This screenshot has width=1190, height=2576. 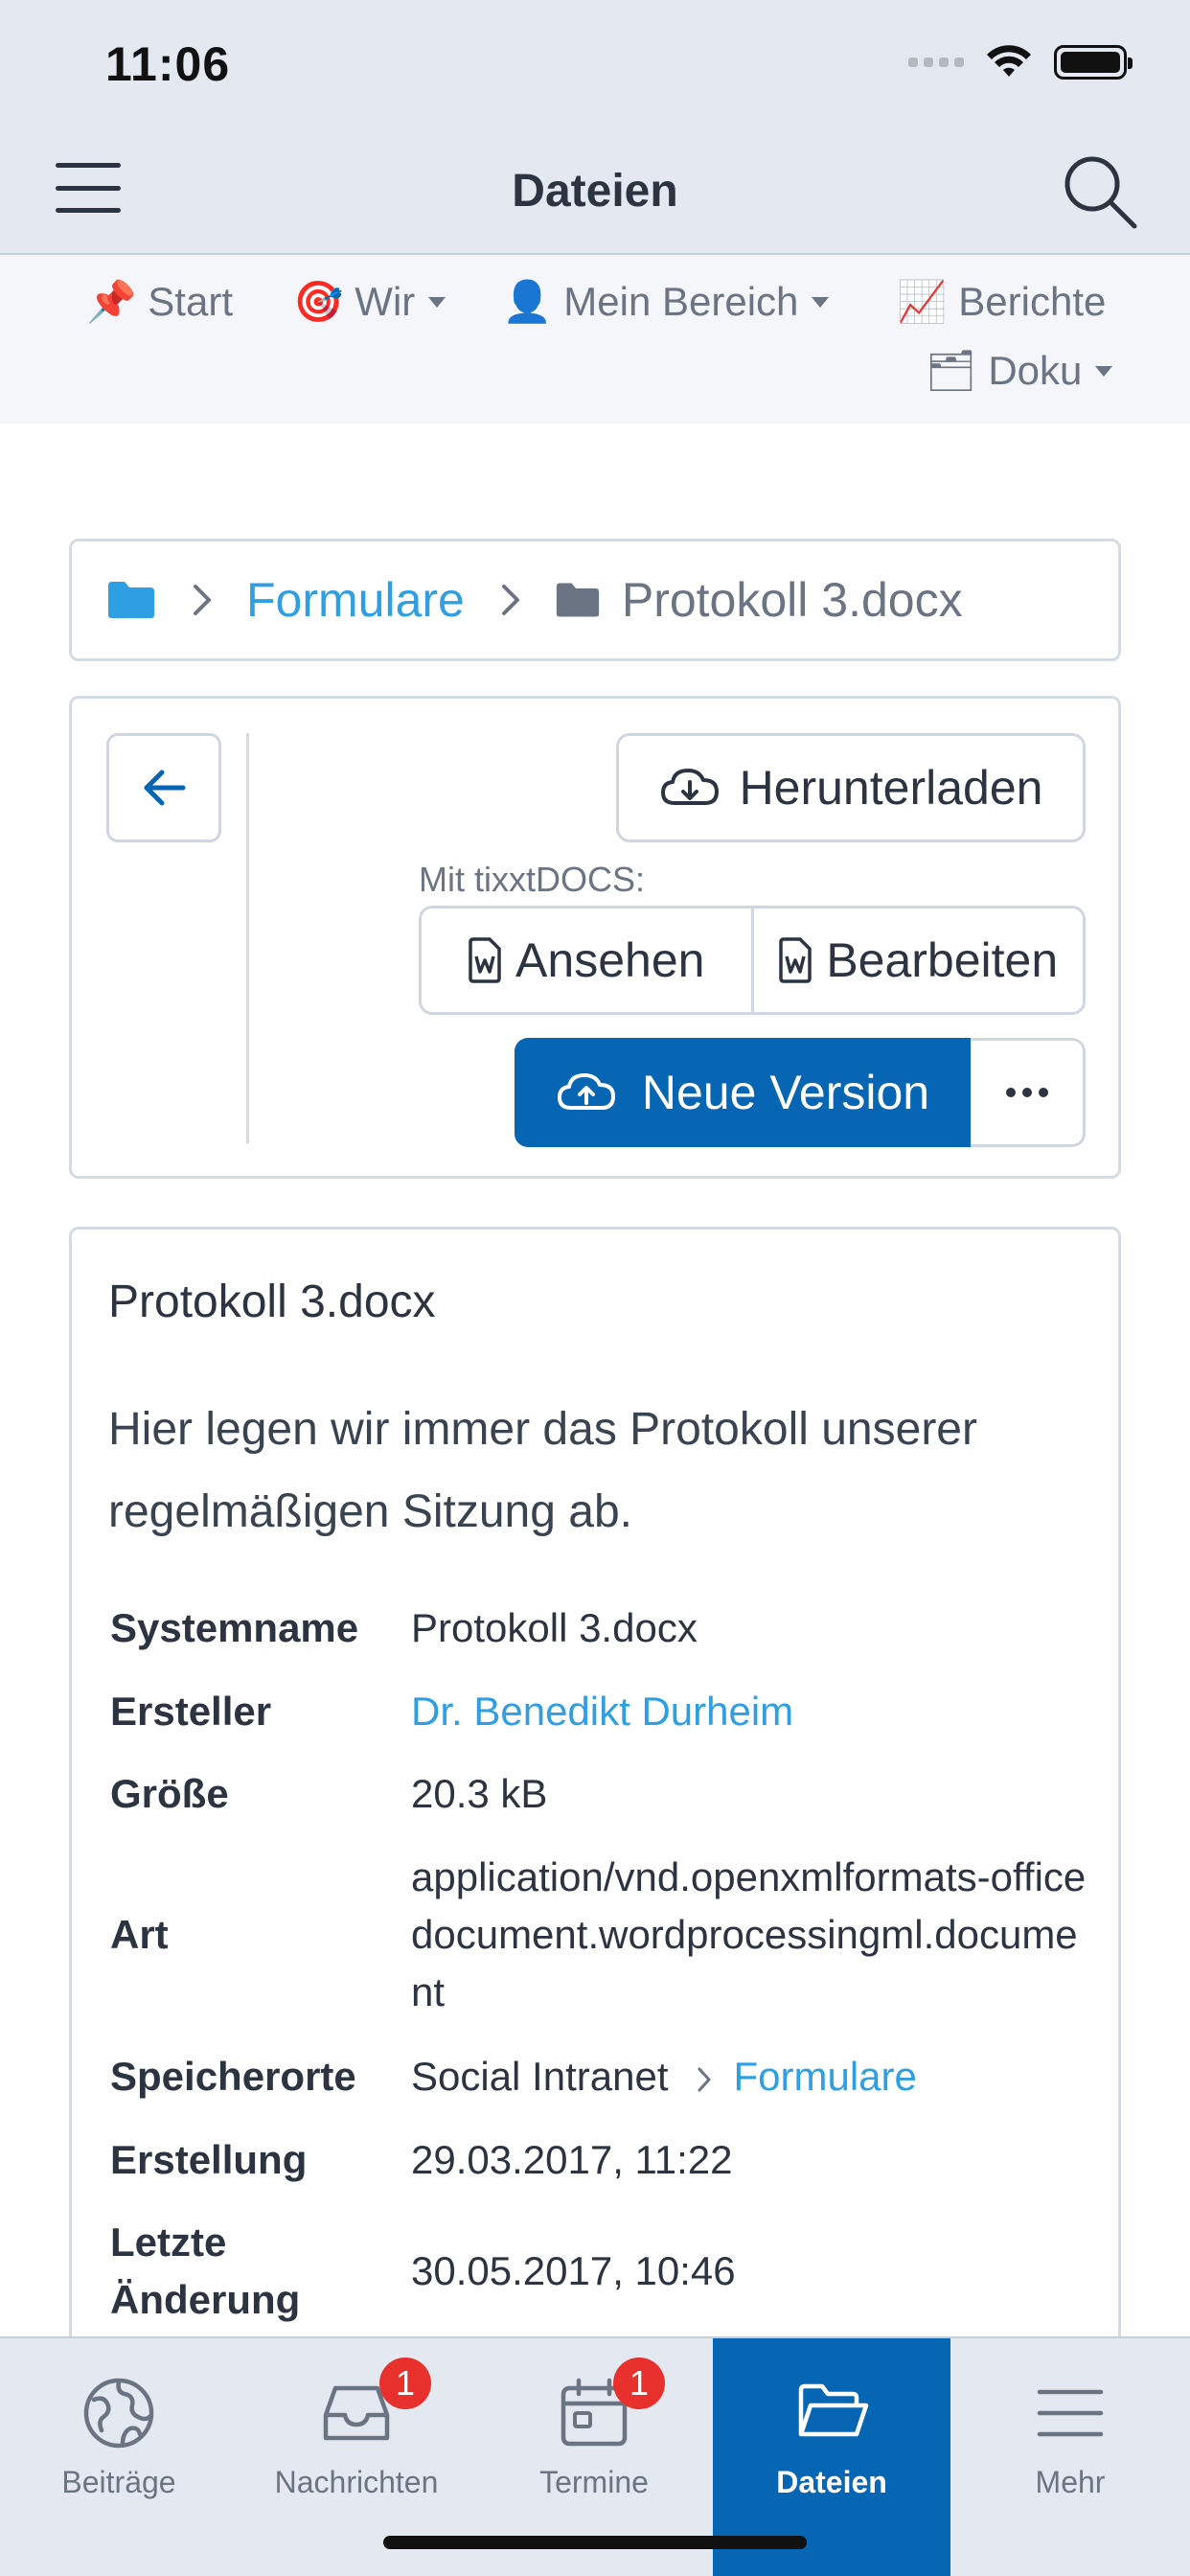 What do you see at coordinates (952, 370) in the screenshot?
I see `box-icon: 🗂` at bounding box center [952, 370].